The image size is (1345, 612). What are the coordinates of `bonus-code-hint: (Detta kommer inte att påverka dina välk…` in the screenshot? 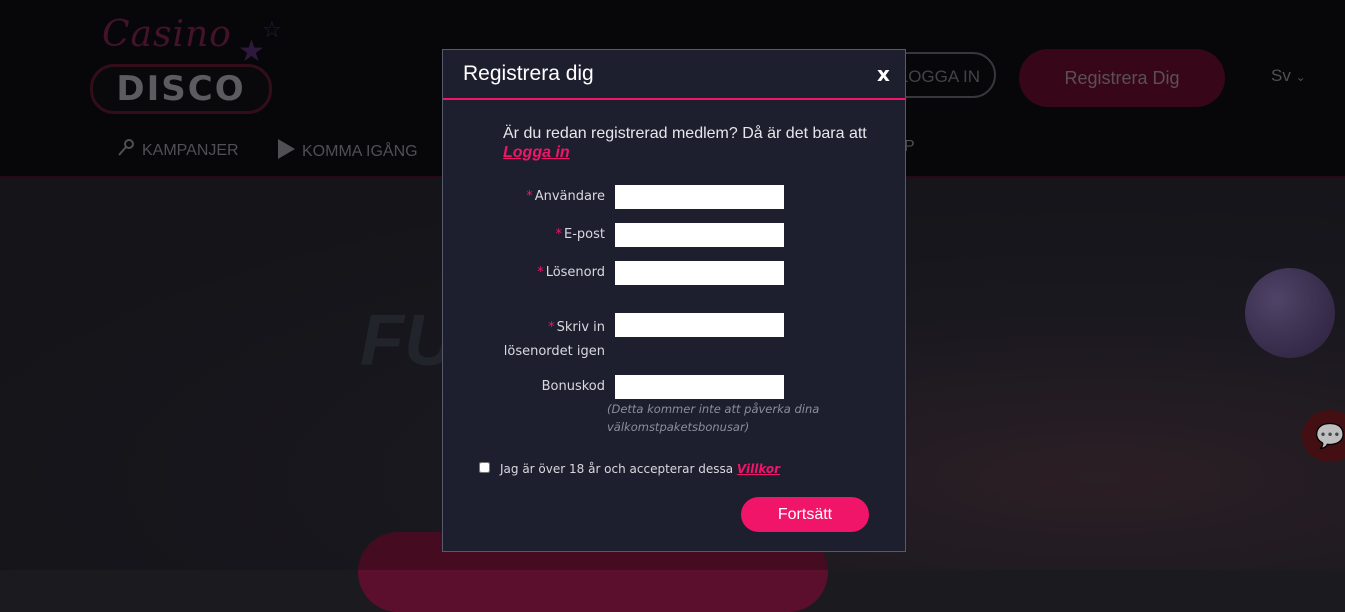 It's located at (713, 418).